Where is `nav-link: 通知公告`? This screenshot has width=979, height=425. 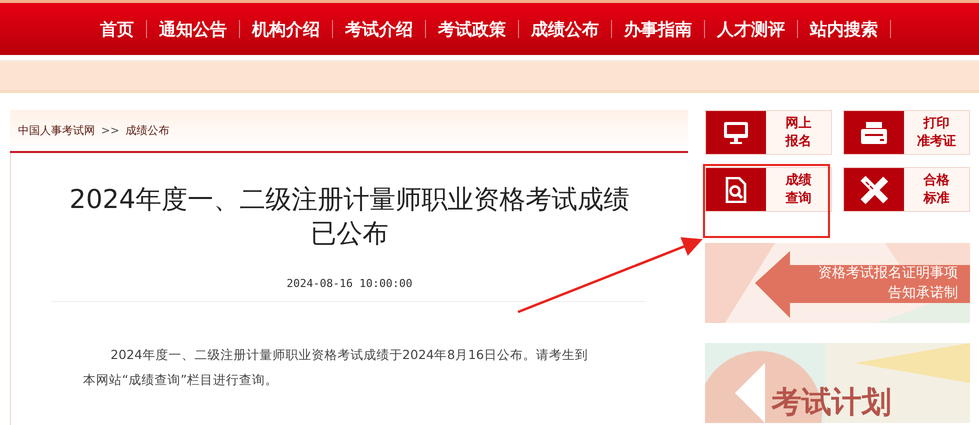 nav-link: 通知公告 is located at coordinates (193, 29).